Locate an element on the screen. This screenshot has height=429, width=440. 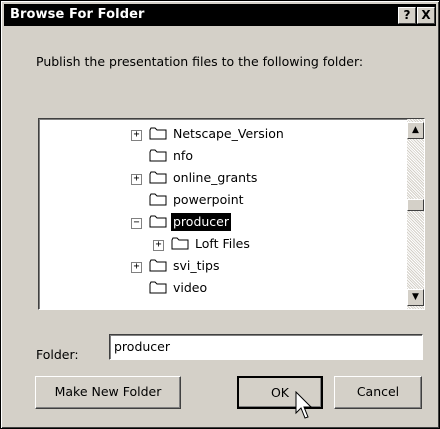
dialog-title: Browse For Folder is located at coordinates (77, 14).